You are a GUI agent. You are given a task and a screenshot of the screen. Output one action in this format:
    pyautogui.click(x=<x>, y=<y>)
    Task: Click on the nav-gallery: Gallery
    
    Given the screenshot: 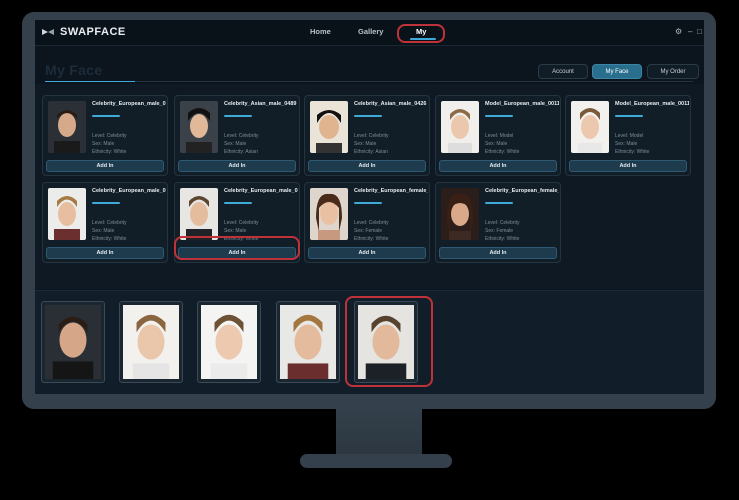 What is the action you would take?
    pyautogui.click(x=370, y=31)
    